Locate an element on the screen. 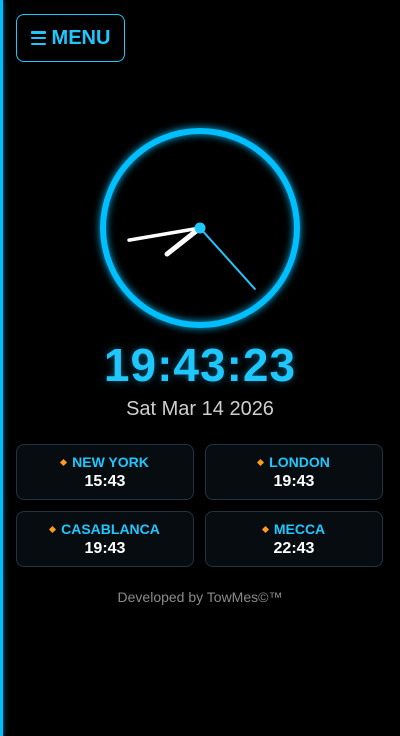  analog-clock is located at coordinates (200, 228).